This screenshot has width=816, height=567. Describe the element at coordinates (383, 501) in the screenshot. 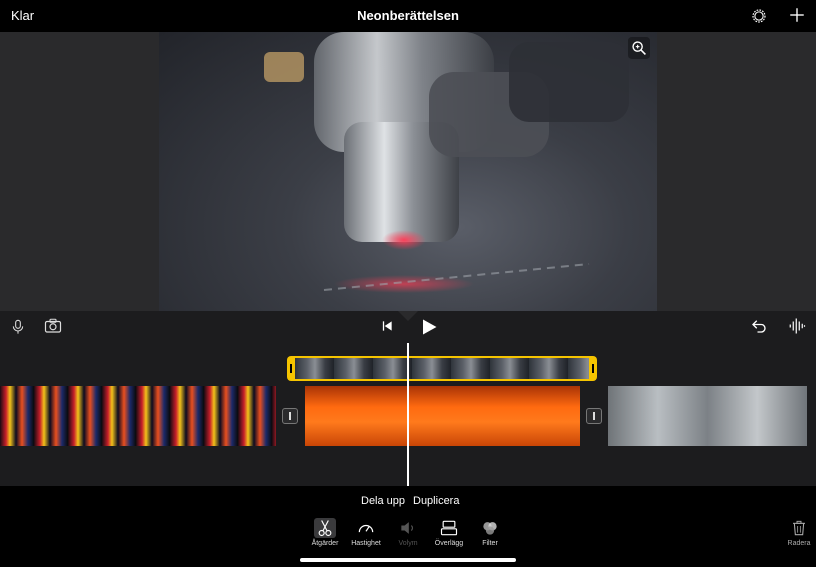

I see `split-button: Dela upp` at that location.